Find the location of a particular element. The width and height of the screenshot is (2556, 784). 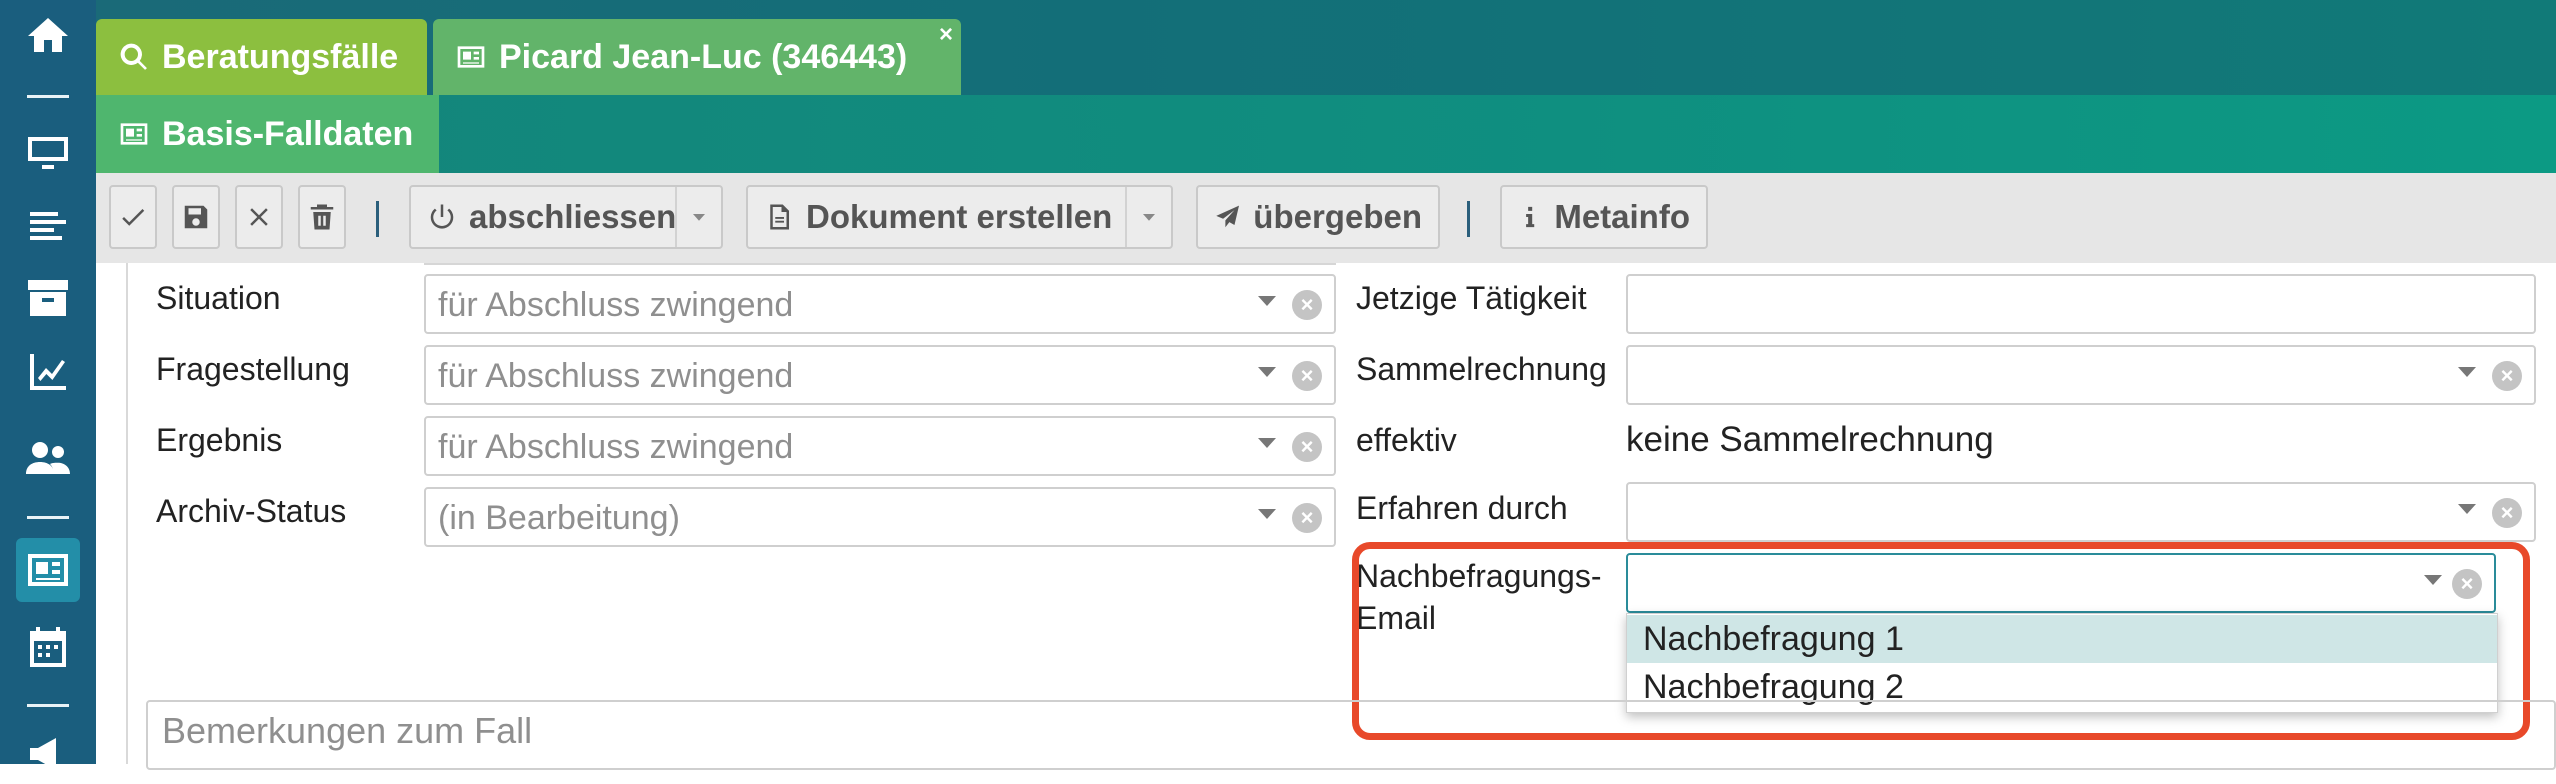

close-case-menu-caret is located at coordinates (698, 217).